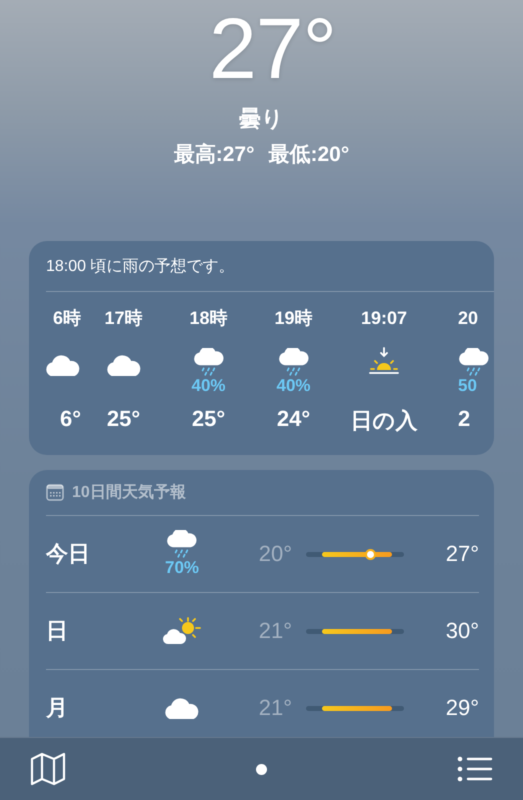 Image resolution: width=523 pixels, height=800 pixels. Describe the element at coordinates (461, 631) in the screenshot. I see `high-temperature: 30°` at that location.